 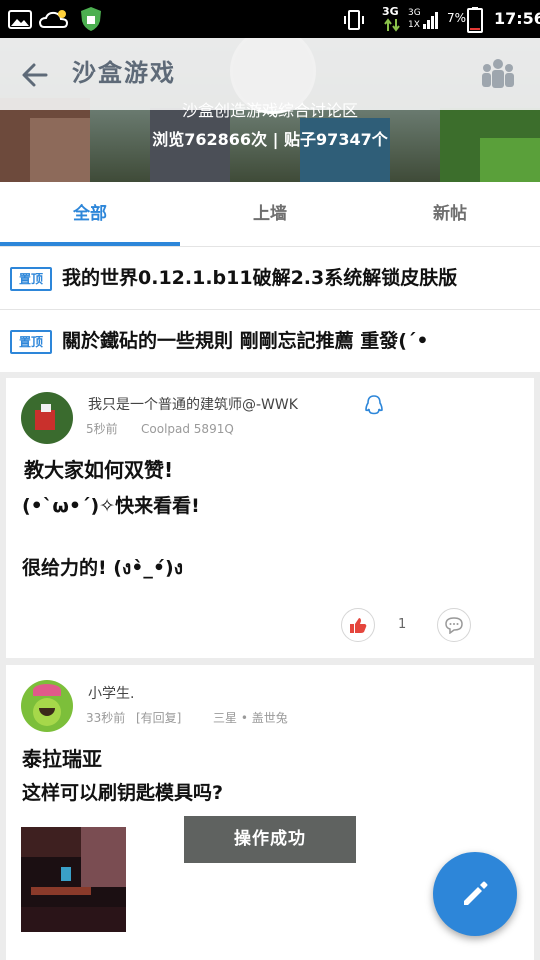 What do you see at coordinates (111, 506) in the screenshot?
I see `post-body-line: (•`ω•´)✧快来看看!` at bounding box center [111, 506].